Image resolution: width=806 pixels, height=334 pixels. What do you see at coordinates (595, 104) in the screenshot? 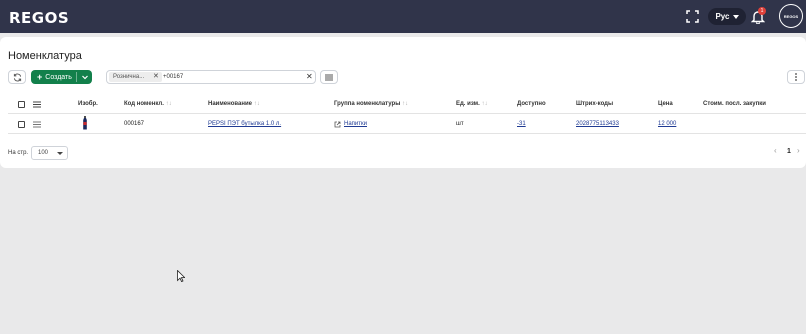
I see `column-header-barcodes: Штрих-коды` at bounding box center [595, 104].